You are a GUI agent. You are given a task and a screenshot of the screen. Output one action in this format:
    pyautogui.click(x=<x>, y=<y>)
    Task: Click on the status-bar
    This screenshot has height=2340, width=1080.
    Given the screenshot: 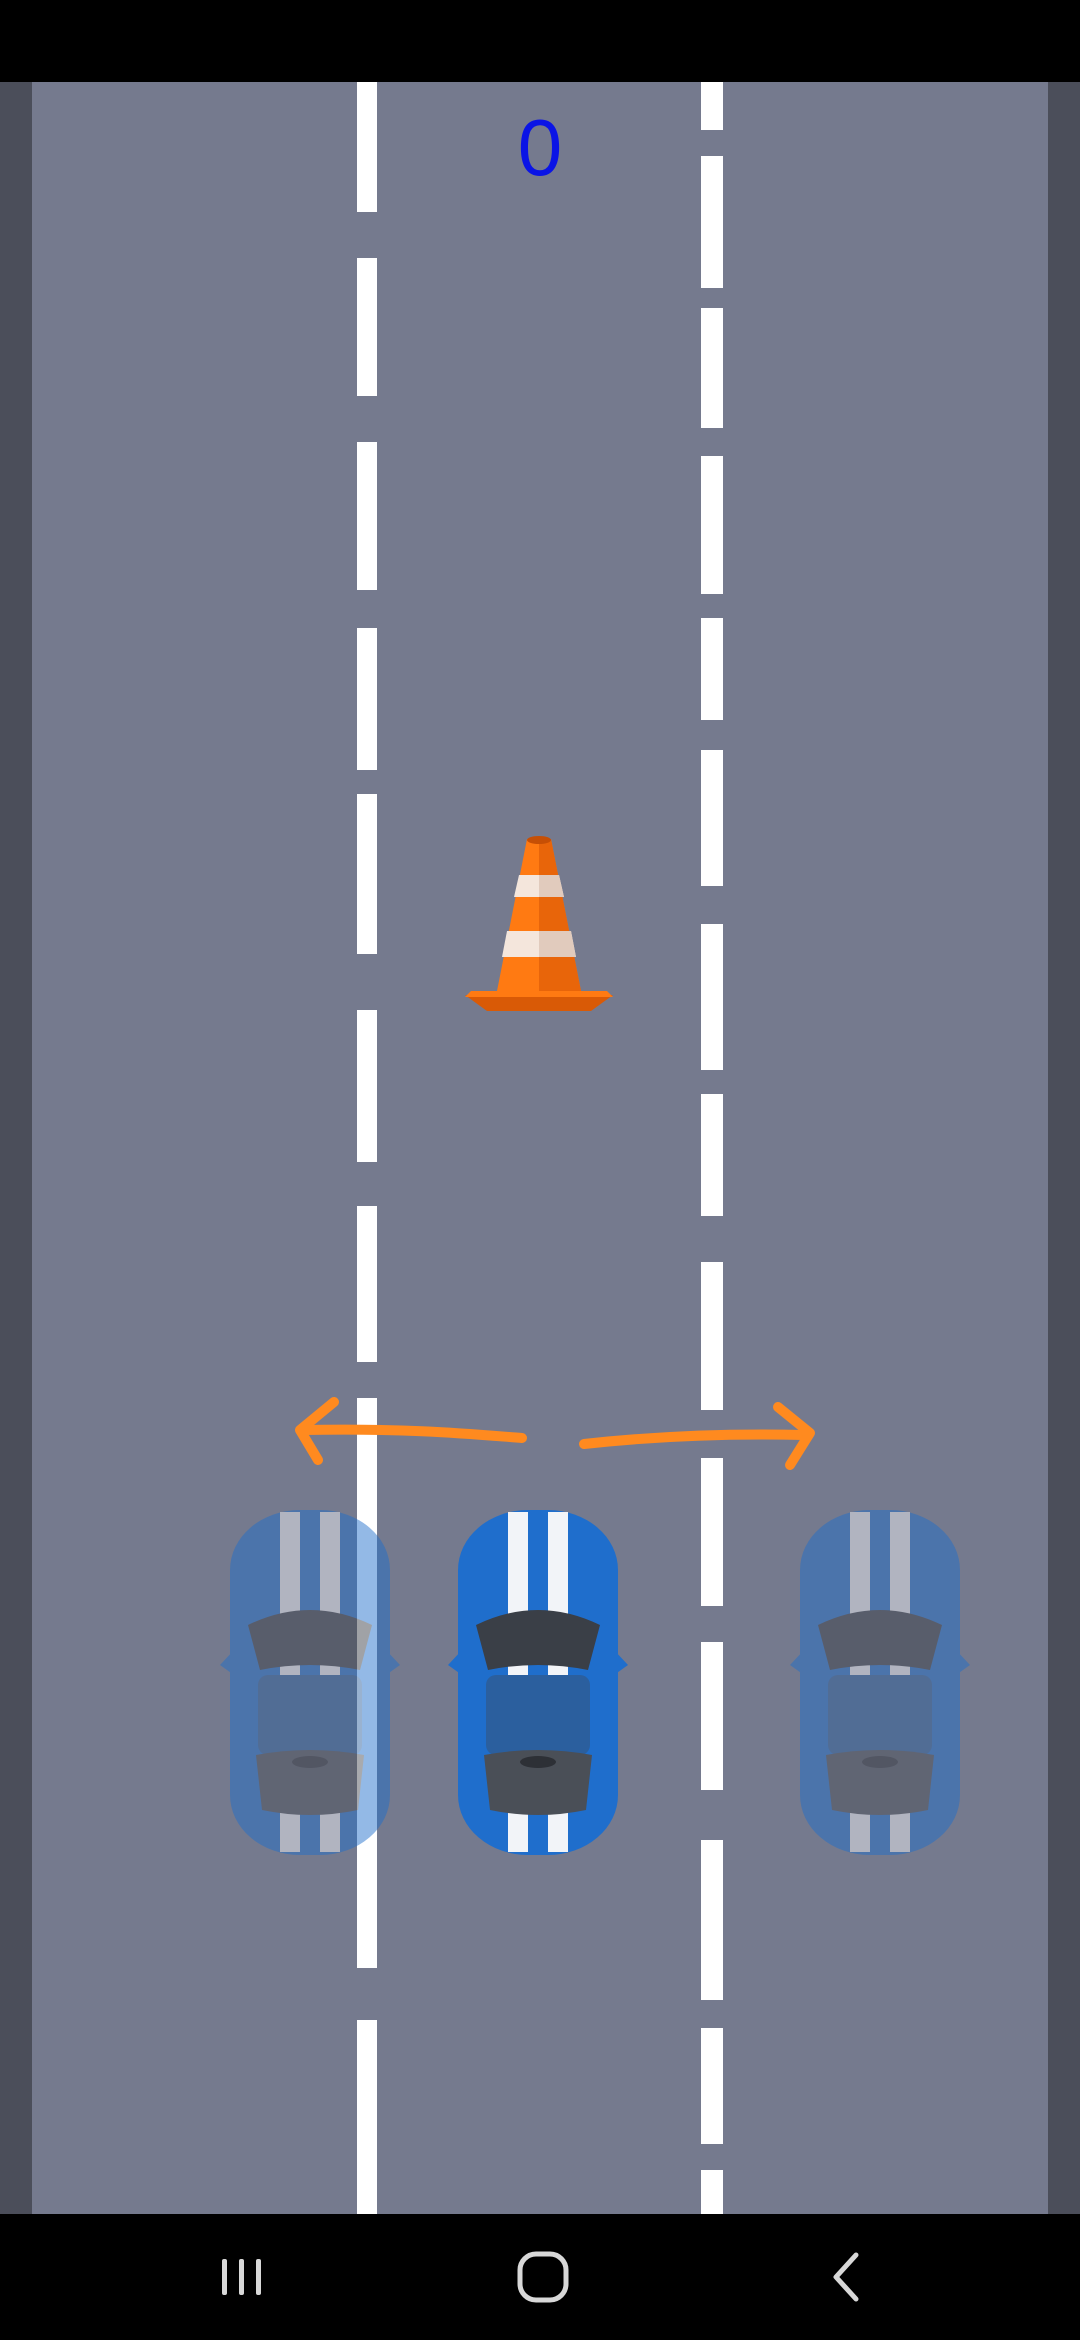 What is the action you would take?
    pyautogui.click(x=540, y=41)
    